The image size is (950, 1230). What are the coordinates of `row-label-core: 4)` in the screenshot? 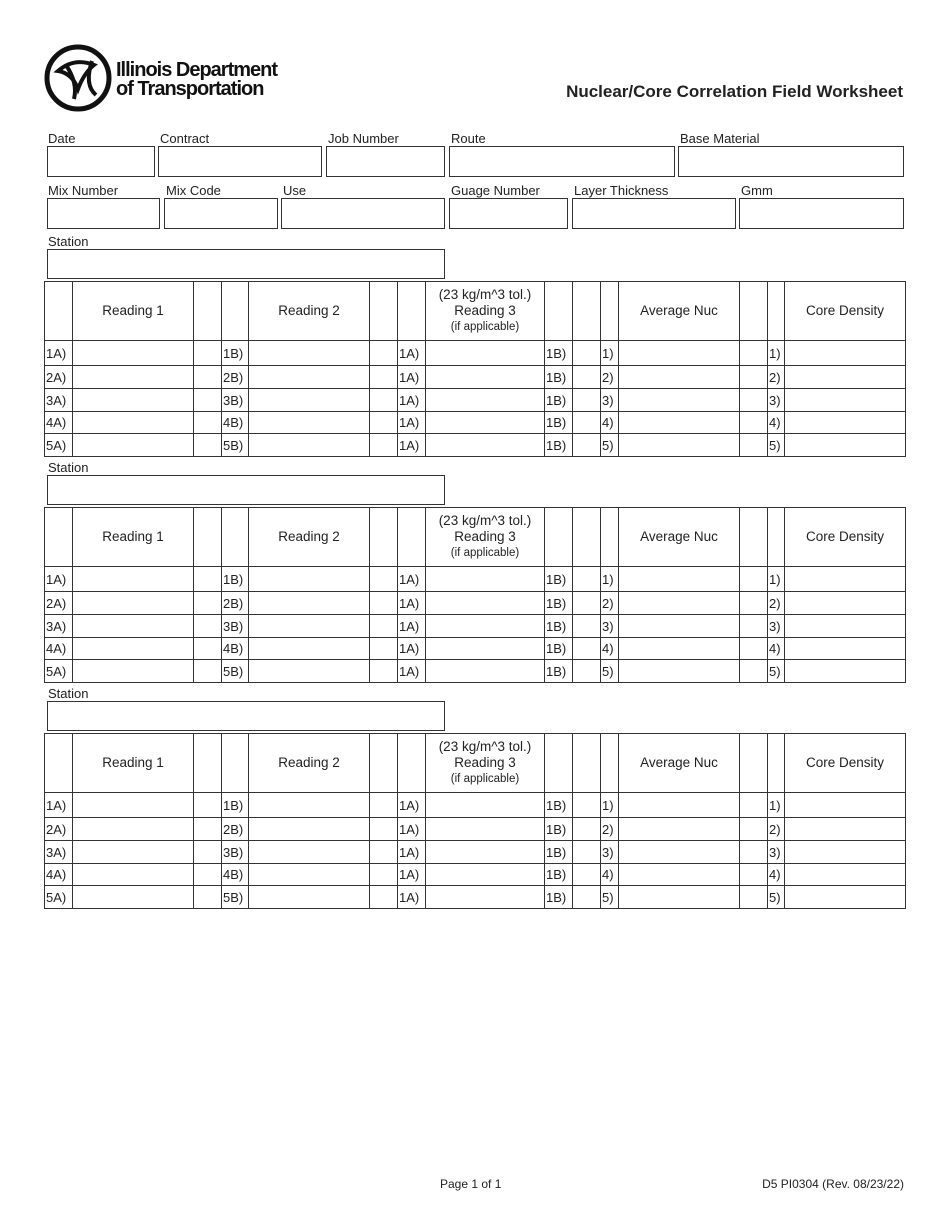 It's located at (776, 648).